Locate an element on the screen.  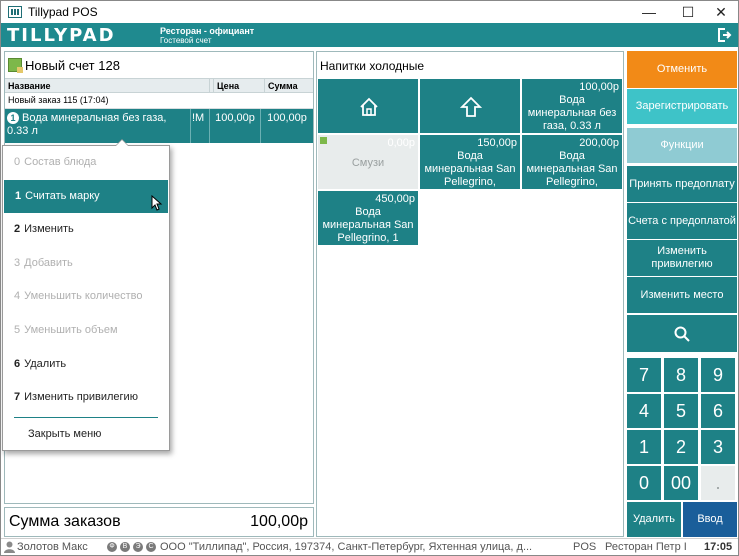
bill-status-icon is located at coordinates (15, 65).